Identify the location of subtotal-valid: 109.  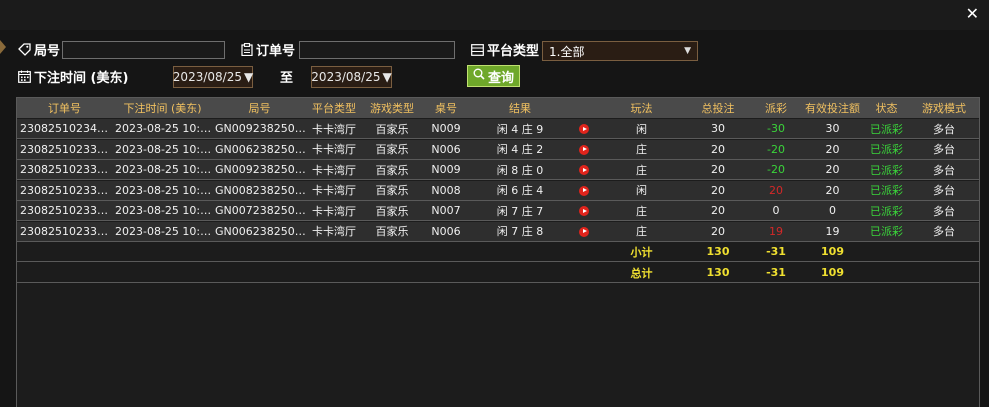
(832, 251).